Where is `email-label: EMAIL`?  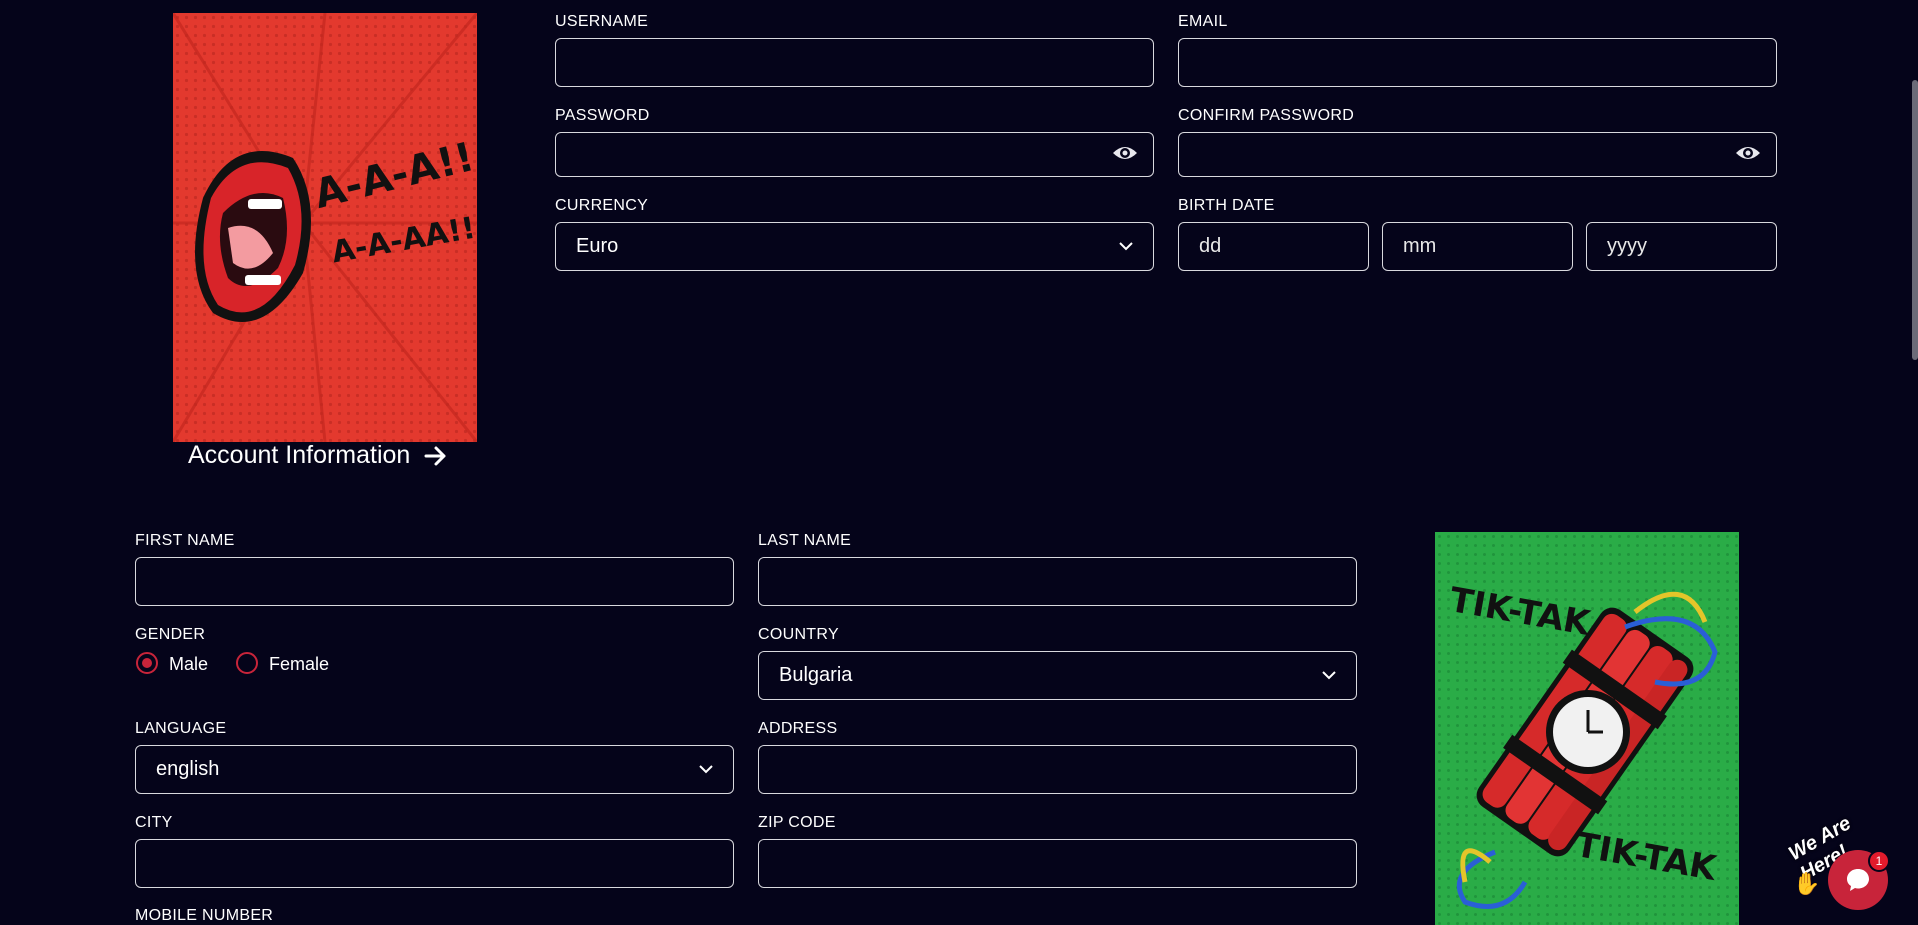
email-label: EMAIL is located at coordinates (1203, 21).